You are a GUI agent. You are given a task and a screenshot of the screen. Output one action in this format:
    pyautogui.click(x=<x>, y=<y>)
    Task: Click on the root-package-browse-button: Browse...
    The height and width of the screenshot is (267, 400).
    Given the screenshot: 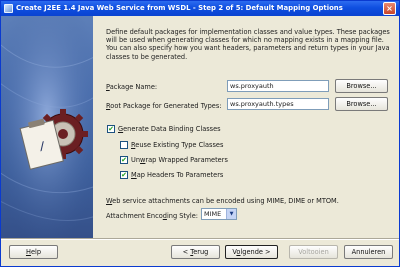 What is the action you would take?
    pyautogui.click(x=361, y=104)
    